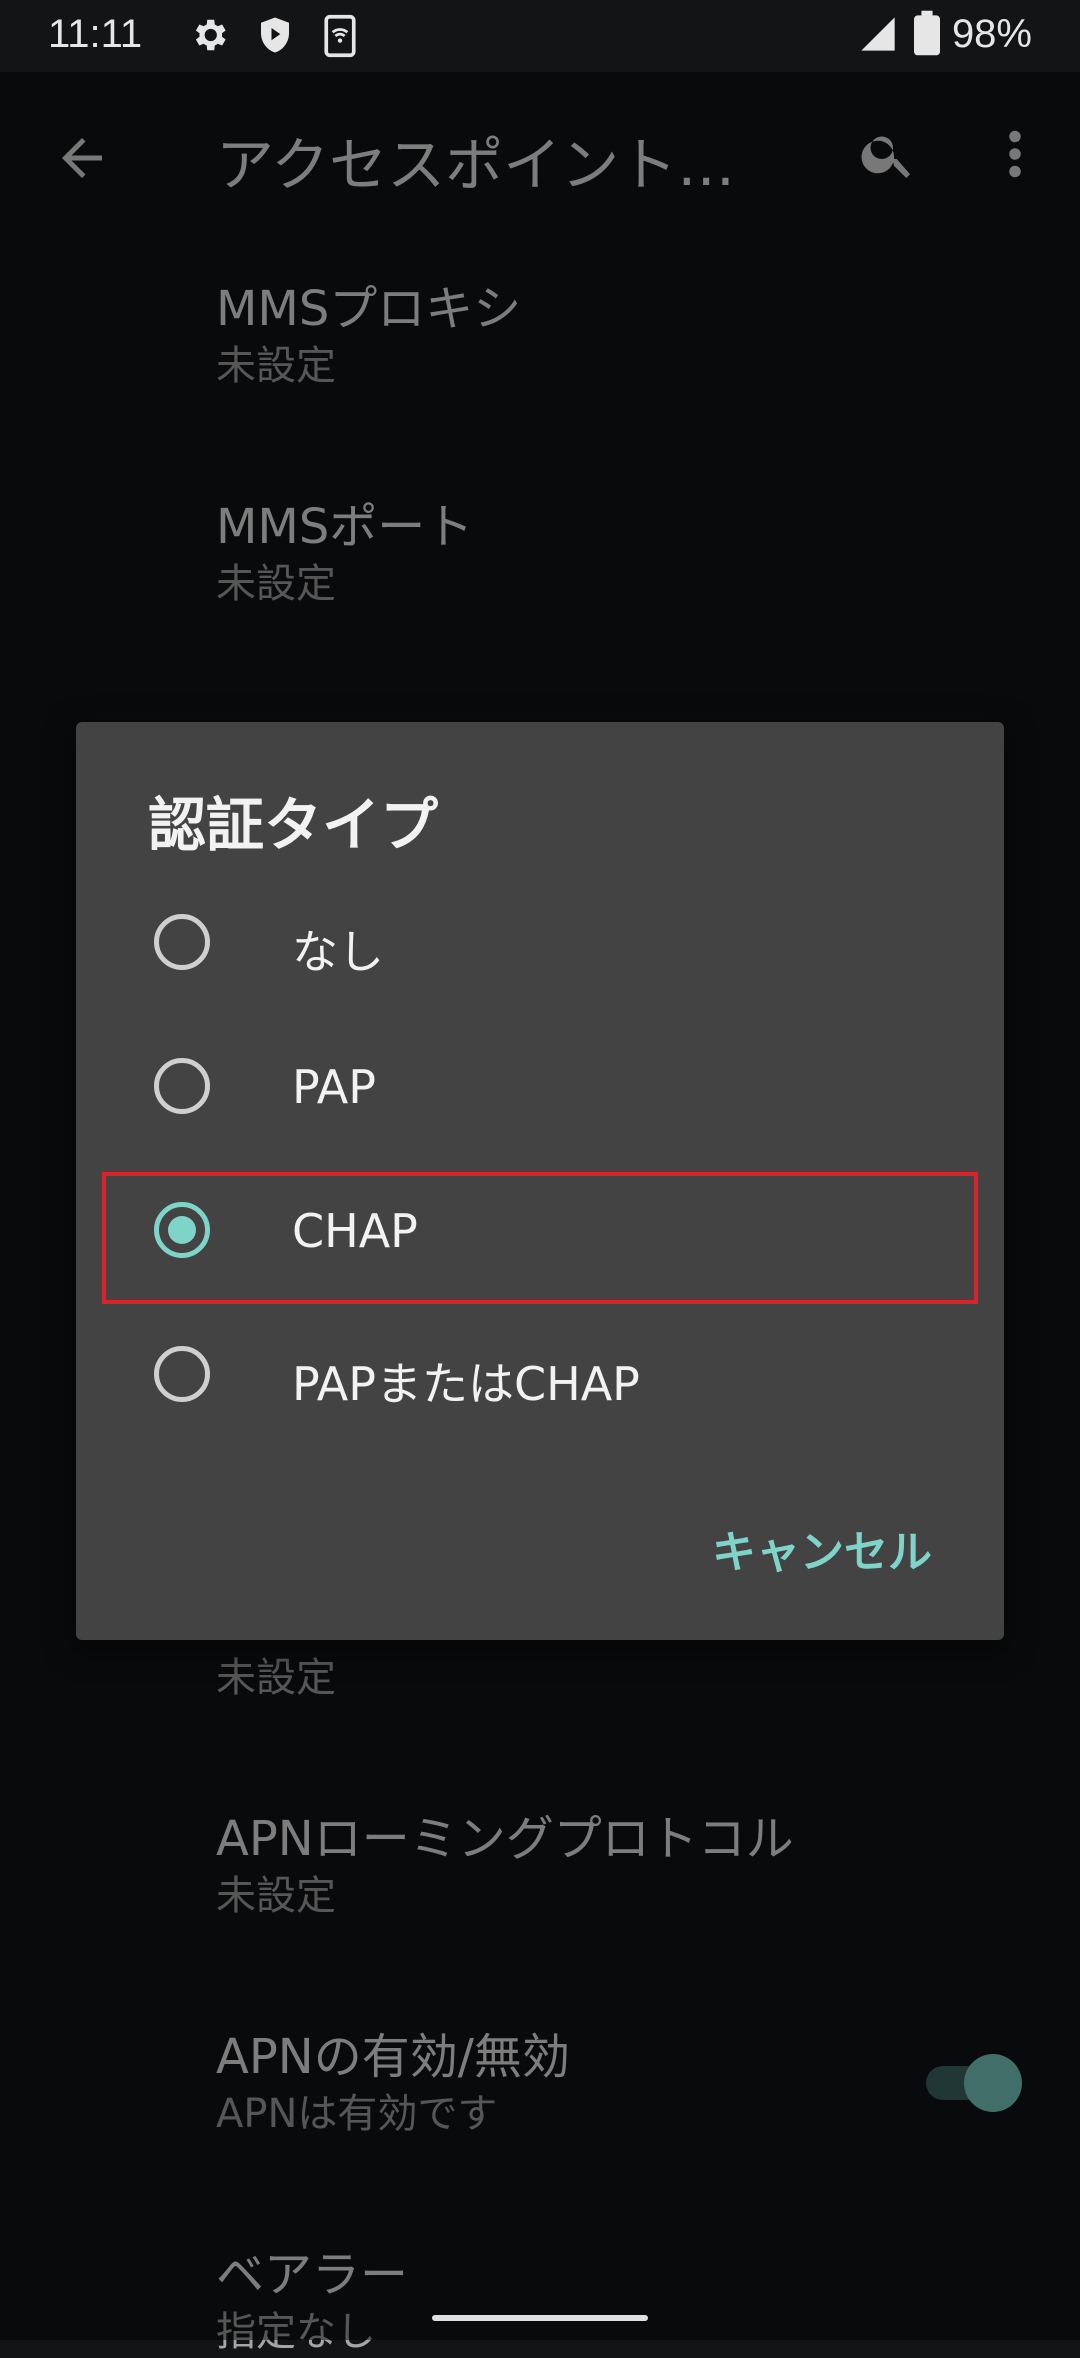 This screenshot has width=1080, height=2358. What do you see at coordinates (334, 1087) in the screenshot?
I see `option-label: PAP` at bounding box center [334, 1087].